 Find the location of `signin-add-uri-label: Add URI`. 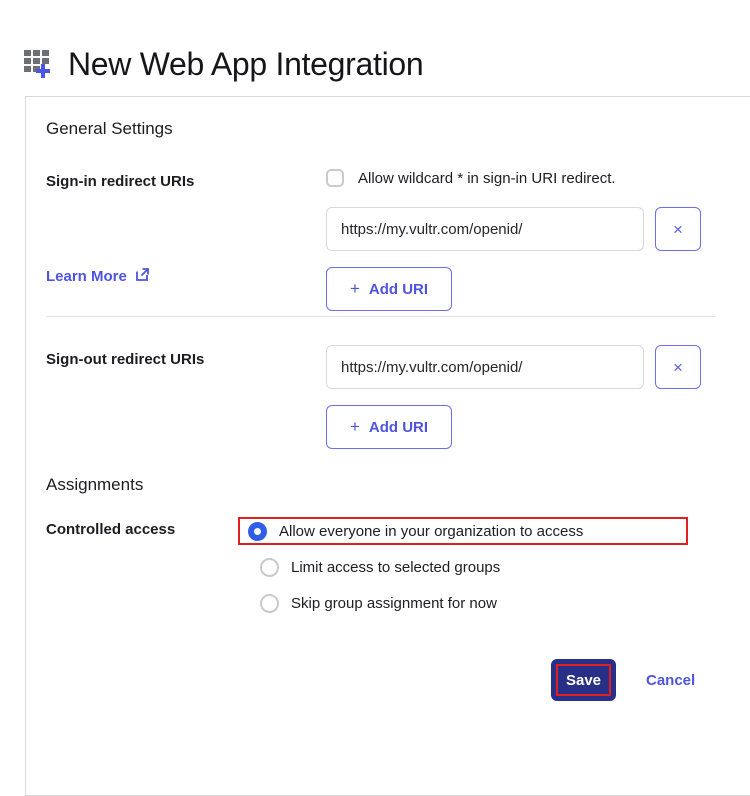

signin-add-uri-label: Add URI is located at coordinates (398, 289).